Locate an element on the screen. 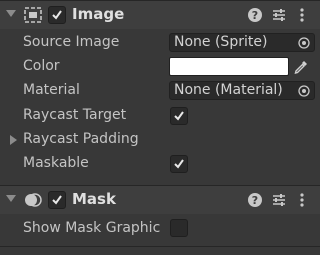 The height and width of the screenshot is (255, 320). maskable-label: Maskable is located at coordinates (56, 163).